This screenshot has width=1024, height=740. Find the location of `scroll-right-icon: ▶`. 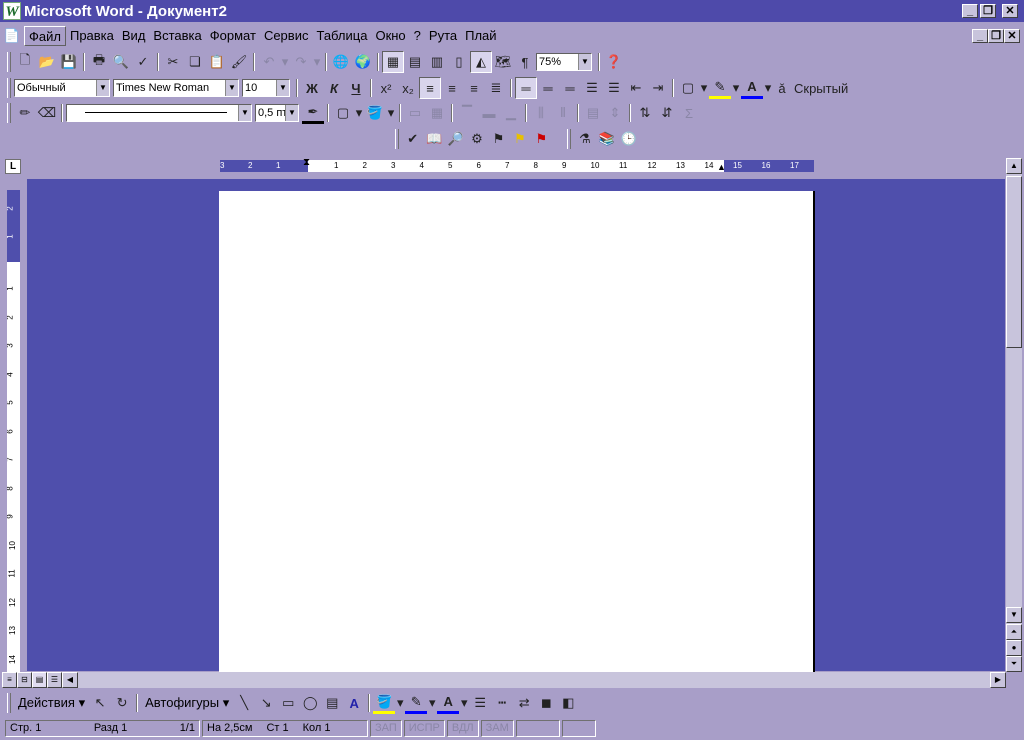

scroll-right-icon: ▶ is located at coordinates (998, 680).